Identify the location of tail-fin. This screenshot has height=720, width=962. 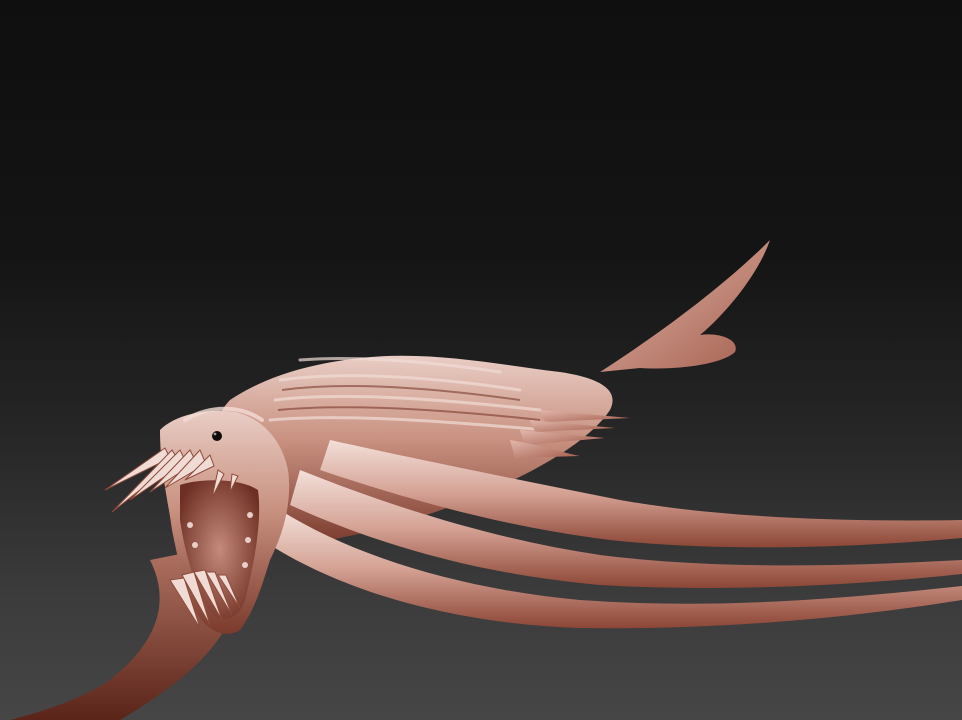
(685, 306).